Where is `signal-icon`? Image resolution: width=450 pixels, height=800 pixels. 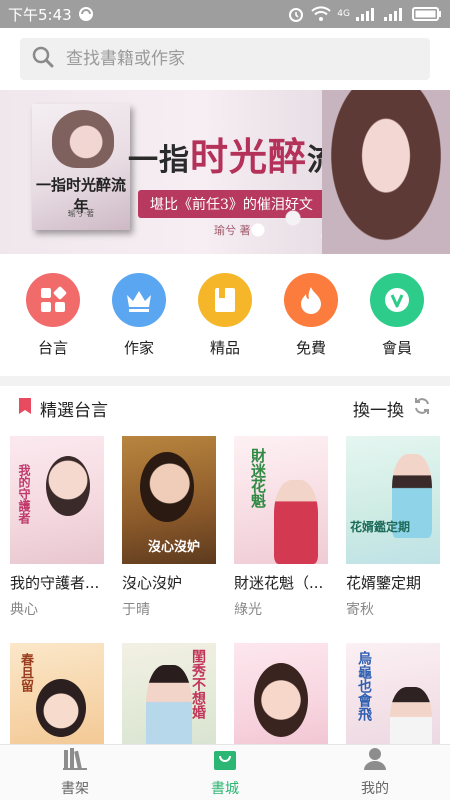 signal-icon is located at coordinates (367, 14).